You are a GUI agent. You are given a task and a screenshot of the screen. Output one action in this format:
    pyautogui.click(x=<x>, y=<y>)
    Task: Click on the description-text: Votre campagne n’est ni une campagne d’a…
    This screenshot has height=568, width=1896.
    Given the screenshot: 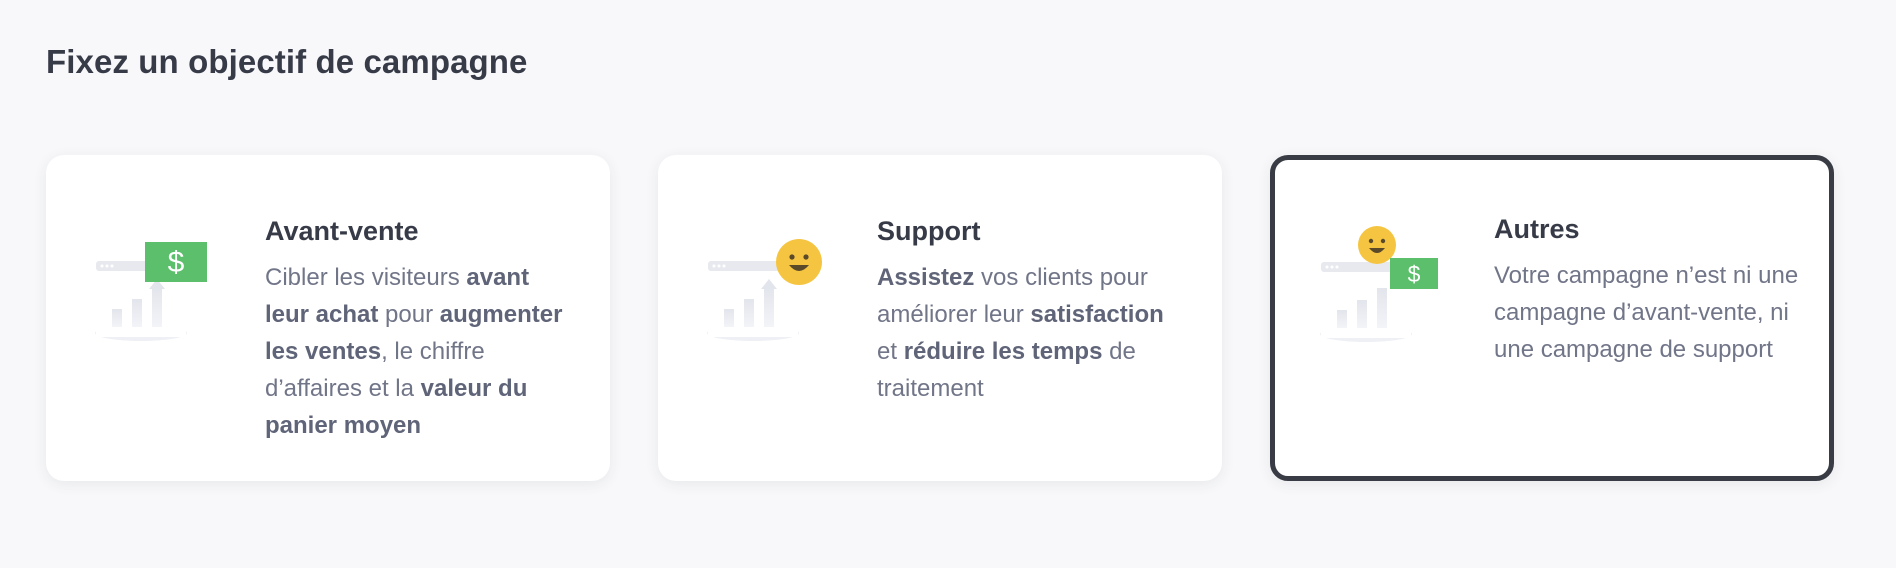 What is the action you would take?
    pyautogui.click(x=1646, y=312)
    